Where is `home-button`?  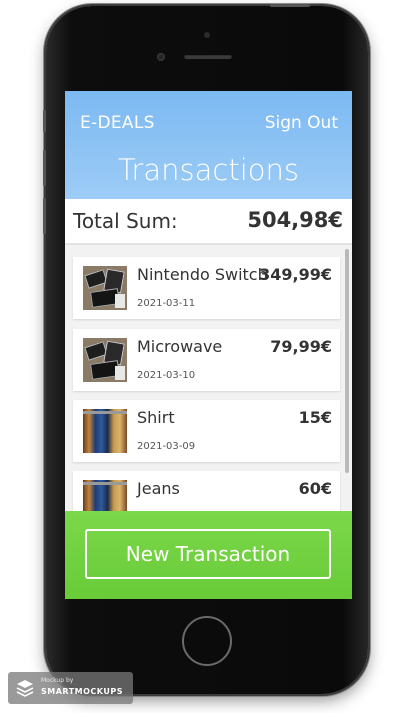 home-button is located at coordinates (207, 641).